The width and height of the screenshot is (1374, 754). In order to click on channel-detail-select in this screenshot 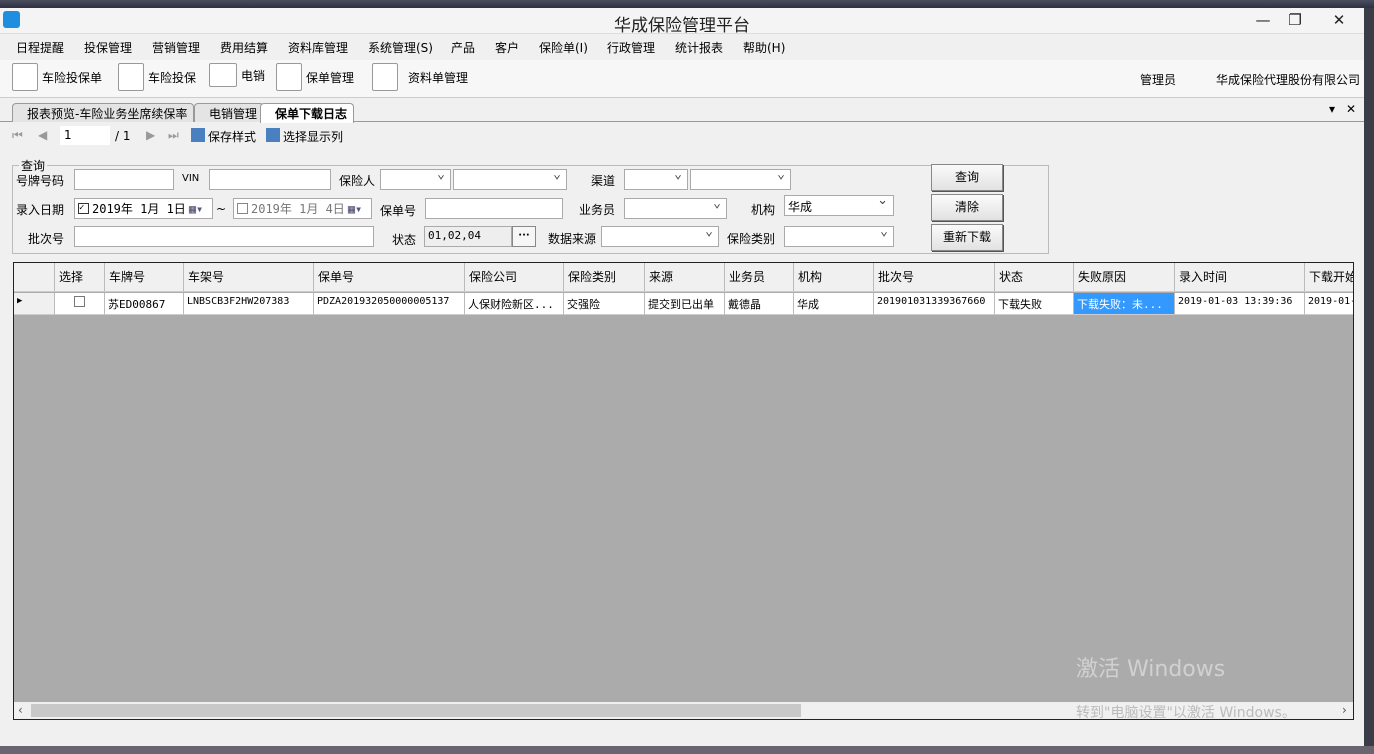, I will do `click(740, 178)`.